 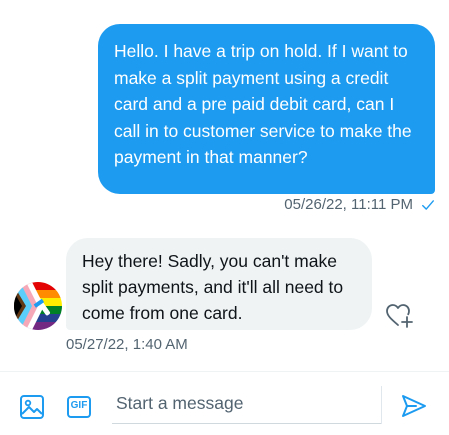 I want to click on incoming-timestamp: 05/27/22, 1:40 AM, so click(x=127, y=344).